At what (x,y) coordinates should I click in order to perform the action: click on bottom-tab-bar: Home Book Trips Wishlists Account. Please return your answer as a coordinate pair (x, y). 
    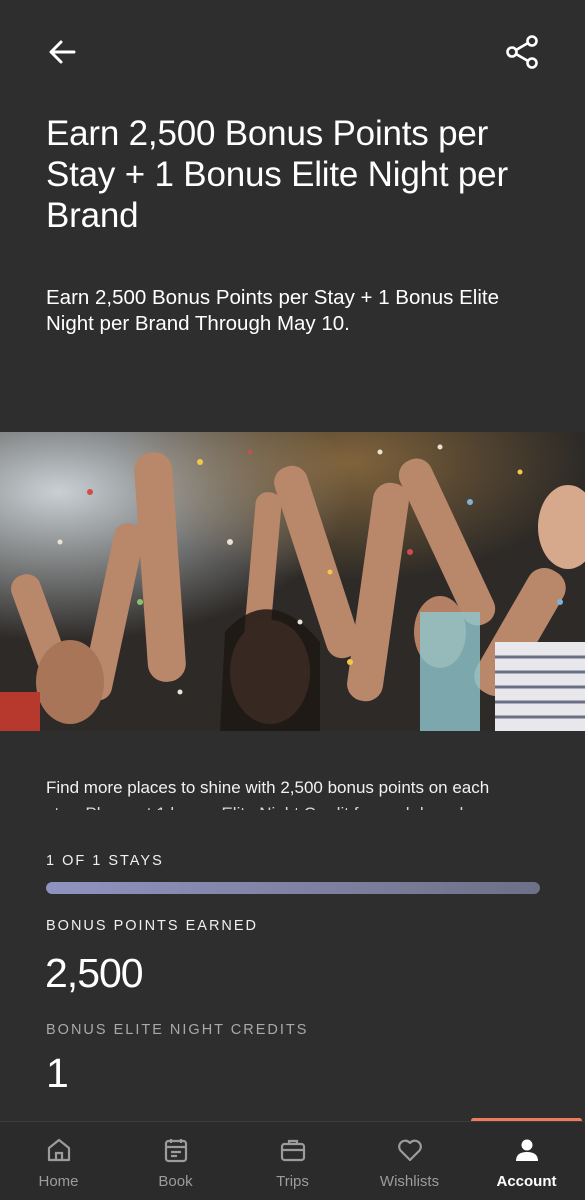
    Looking at the image, I should click on (292, 1160).